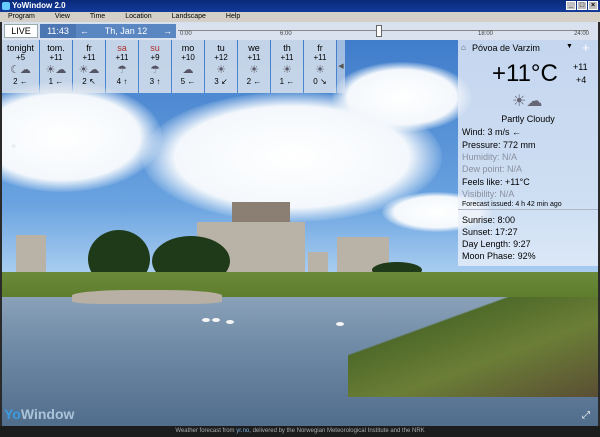  I want to click on forecast-day-name: tu, so click(221, 48).